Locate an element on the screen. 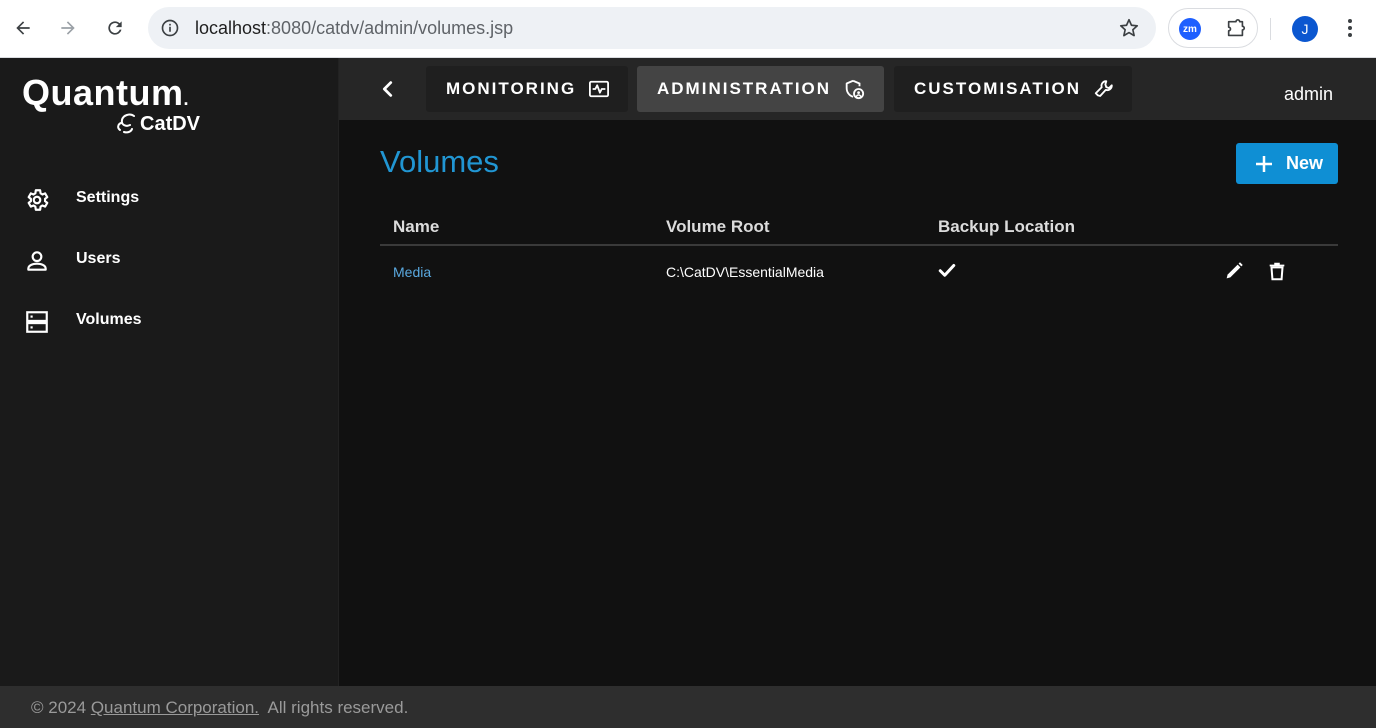  storage-icon is located at coordinates (37, 322).